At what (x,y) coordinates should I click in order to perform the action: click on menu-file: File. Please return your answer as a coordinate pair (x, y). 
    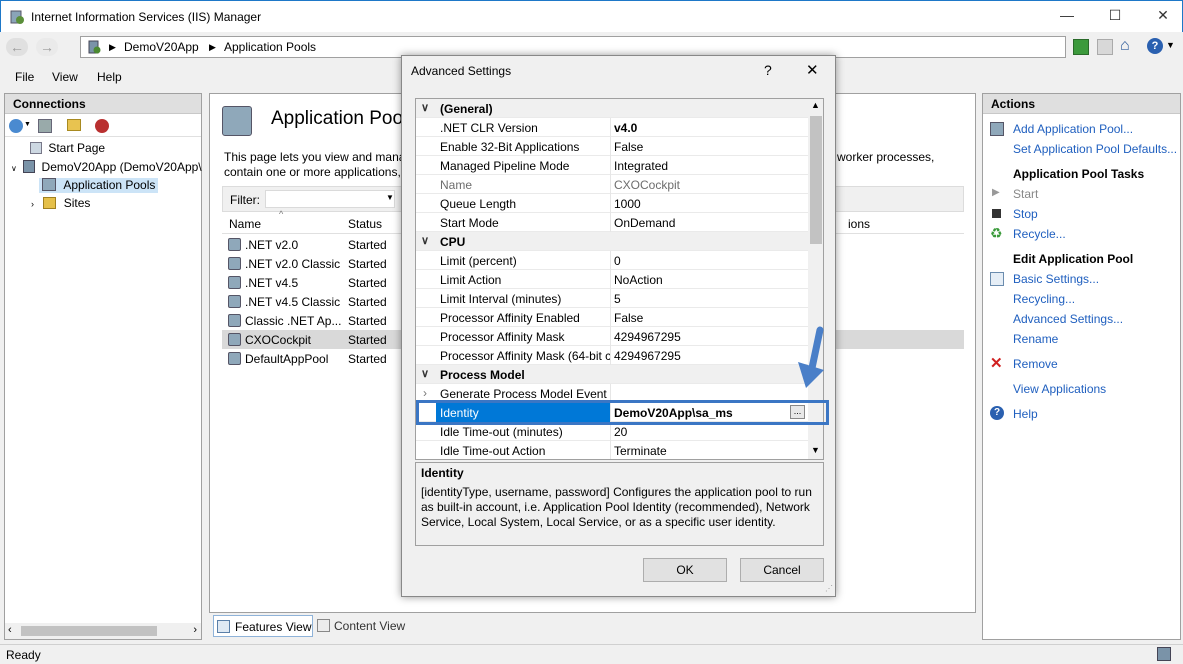
    Looking at the image, I should click on (24, 77).